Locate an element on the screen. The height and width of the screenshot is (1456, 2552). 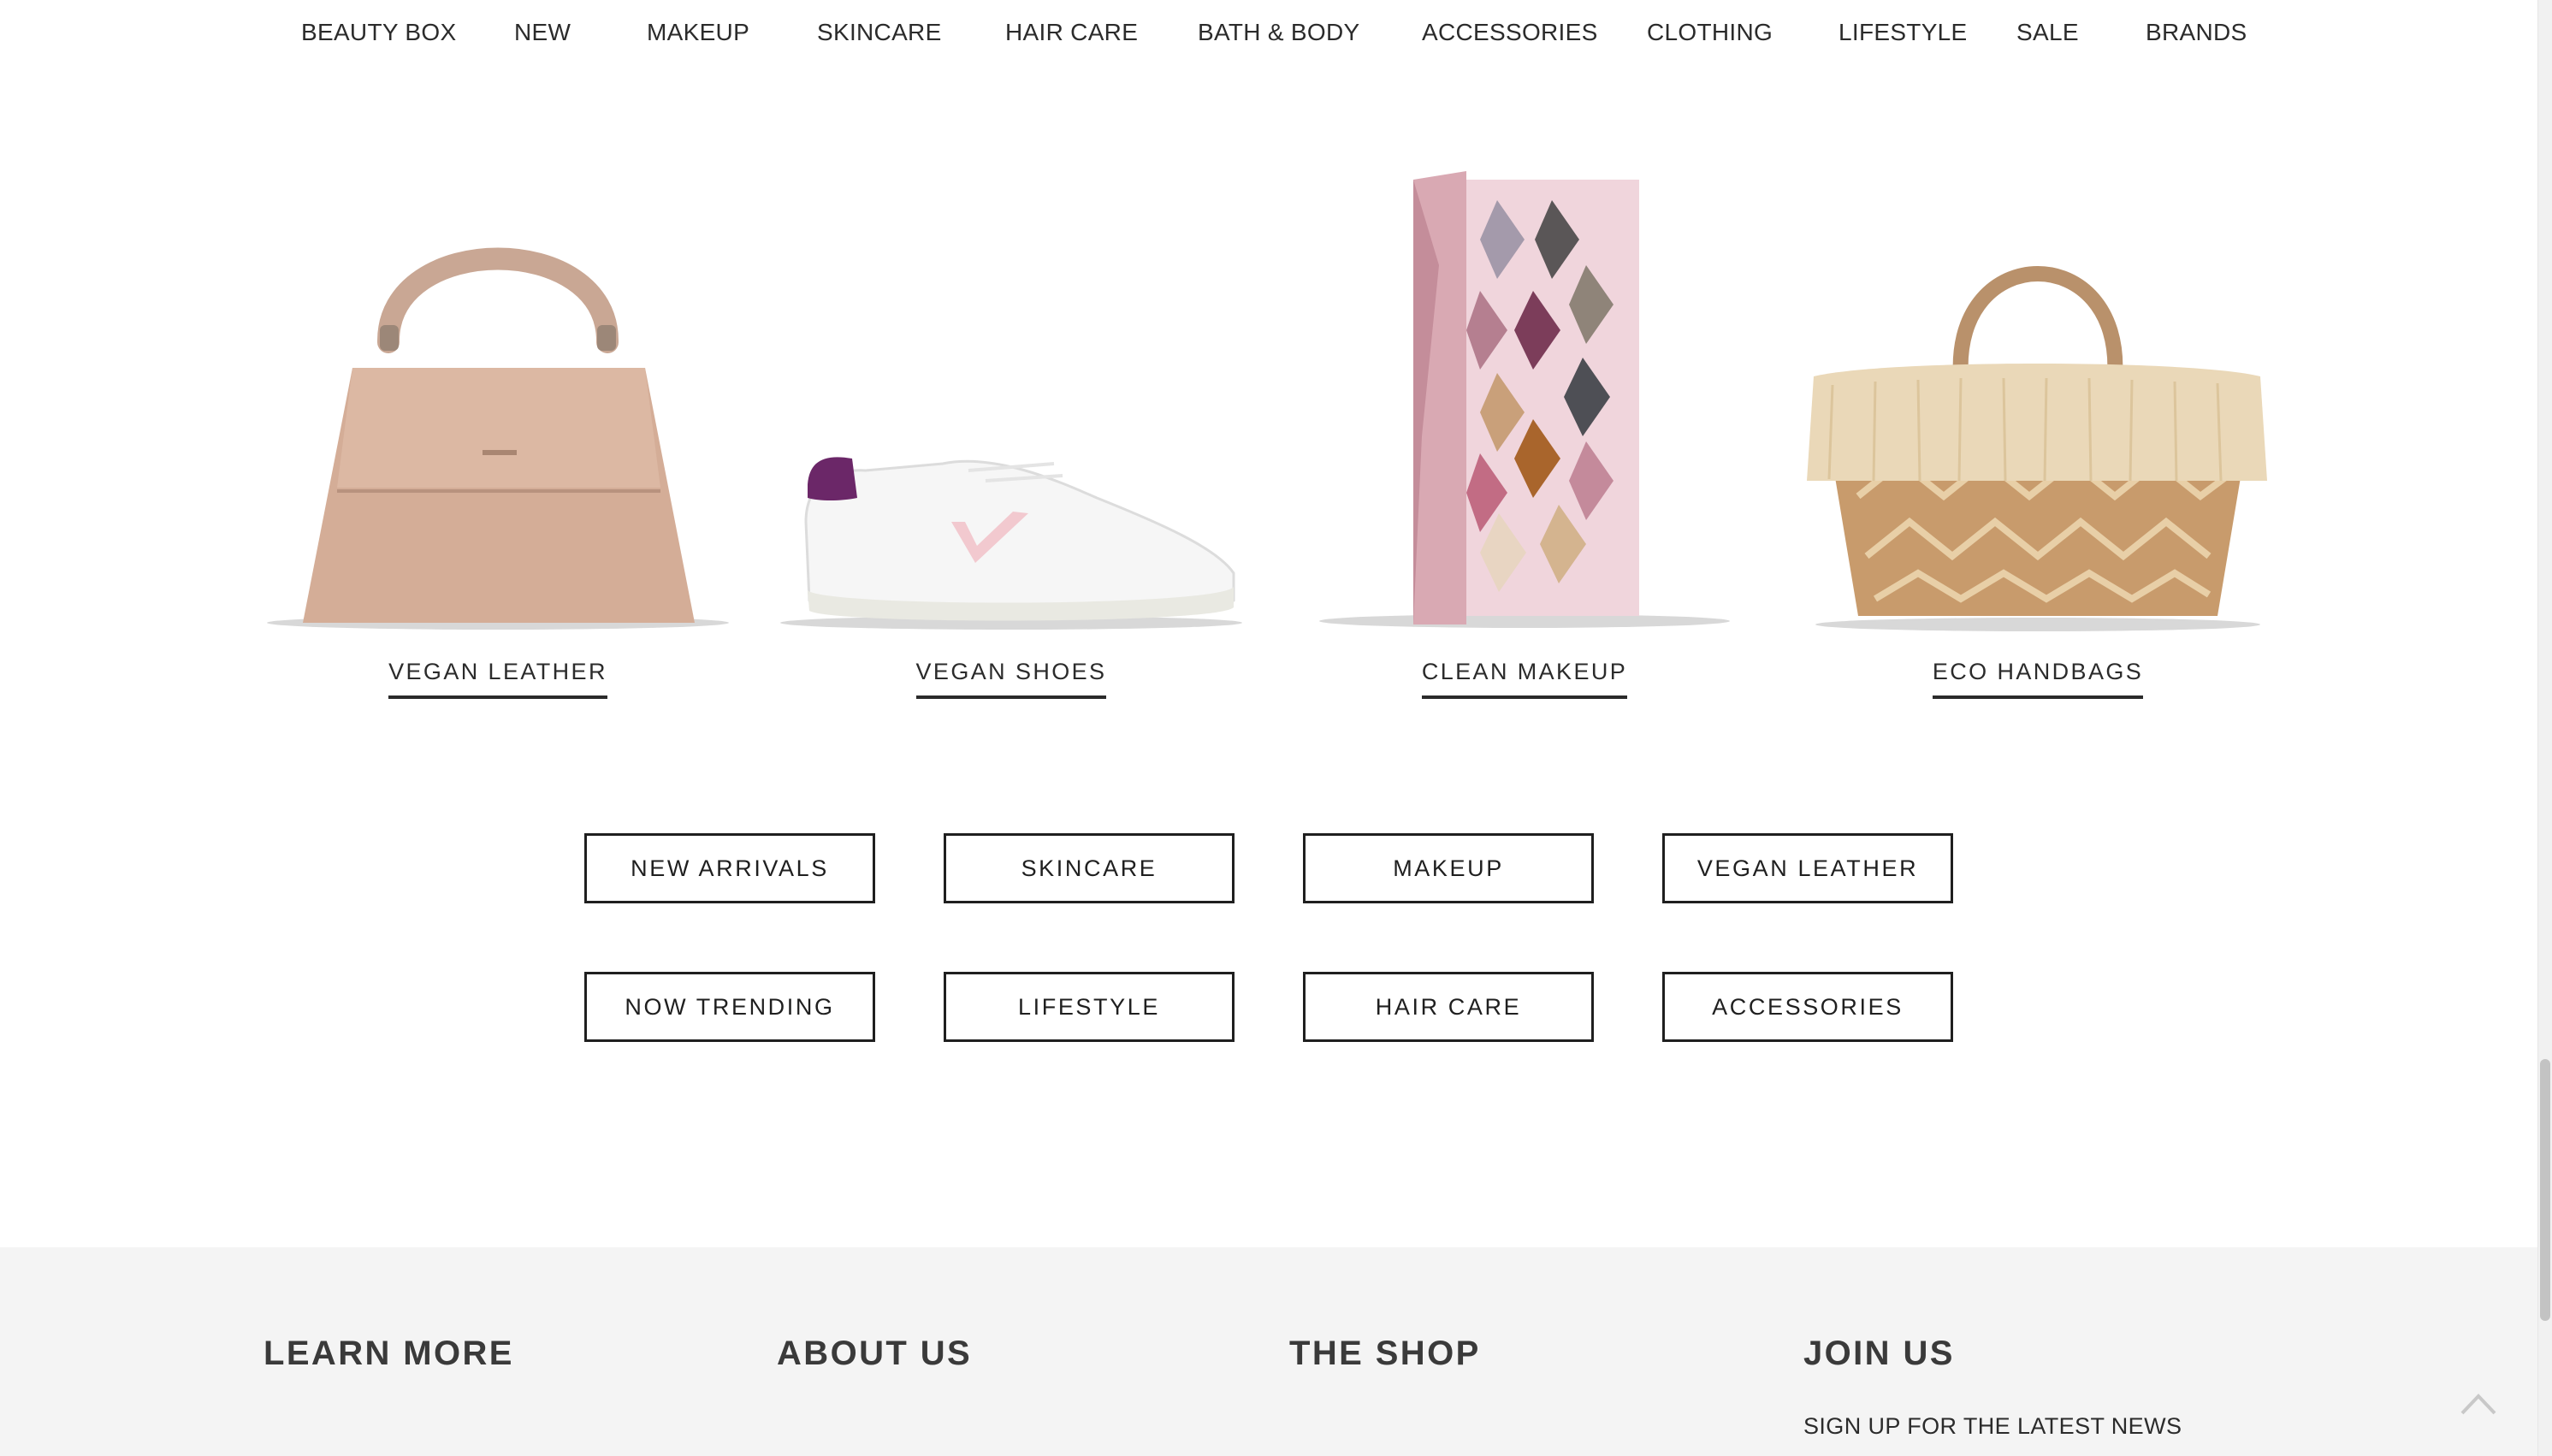
nav-item-clothing: CLOTHING is located at coordinates (1710, 32).